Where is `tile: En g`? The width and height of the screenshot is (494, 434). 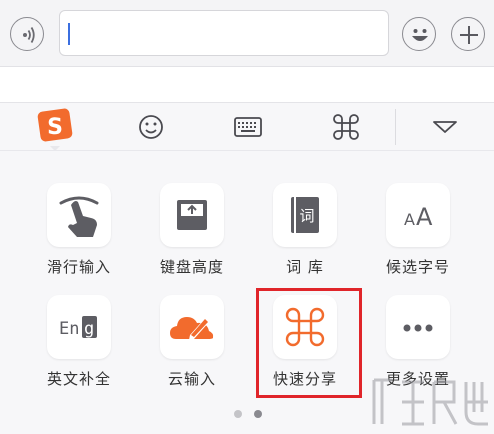
tile: En g is located at coordinates (79, 327).